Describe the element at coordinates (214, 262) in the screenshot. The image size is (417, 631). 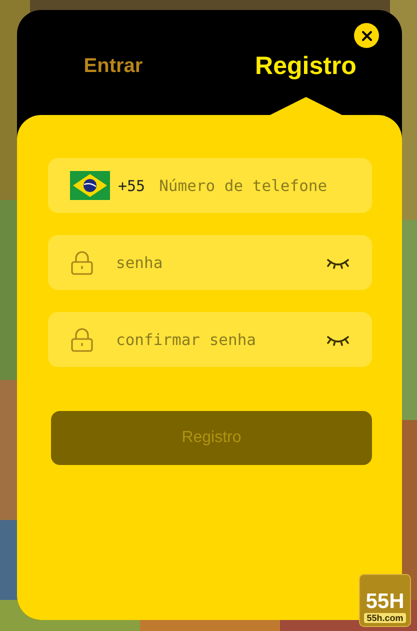
I see `password-input: senha` at that location.